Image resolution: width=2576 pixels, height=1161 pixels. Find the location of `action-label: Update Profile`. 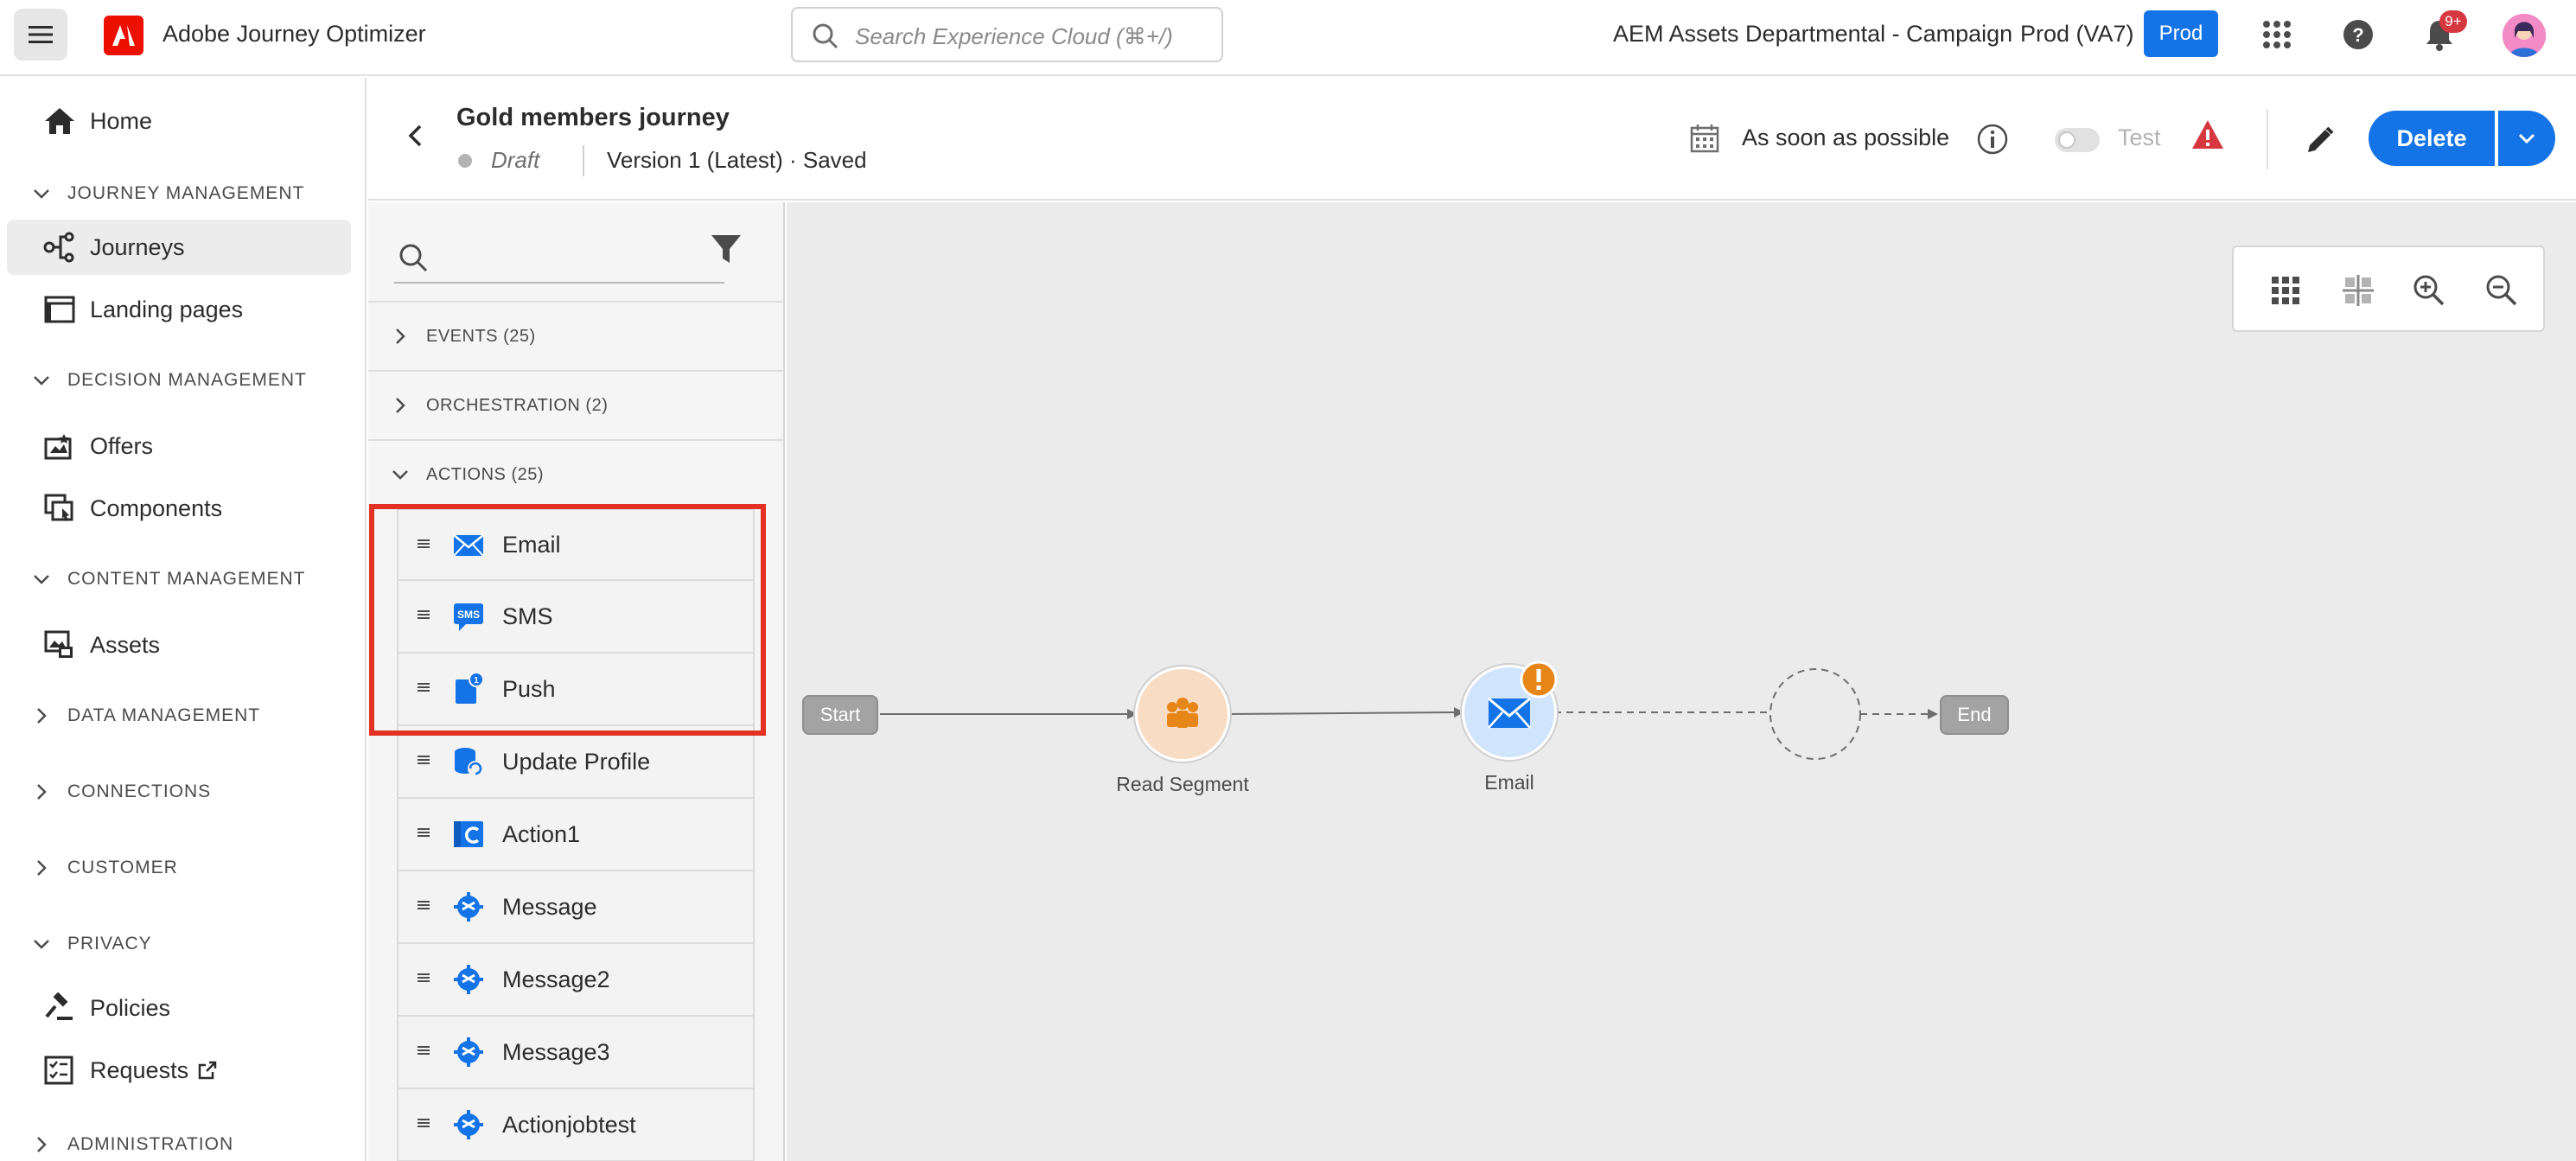

action-label: Update Profile is located at coordinates (576, 761).